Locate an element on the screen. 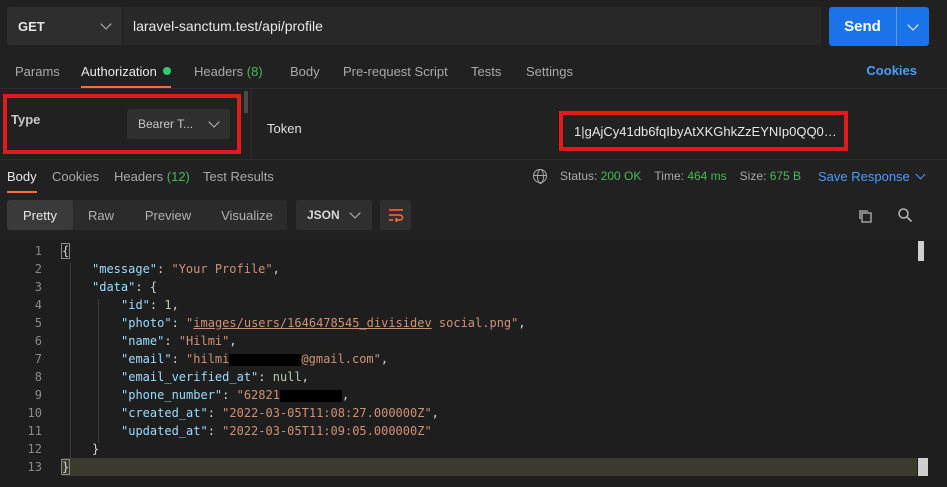 The width and height of the screenshot is (947, 487). copy-icon is located at coordinates (865, 216).